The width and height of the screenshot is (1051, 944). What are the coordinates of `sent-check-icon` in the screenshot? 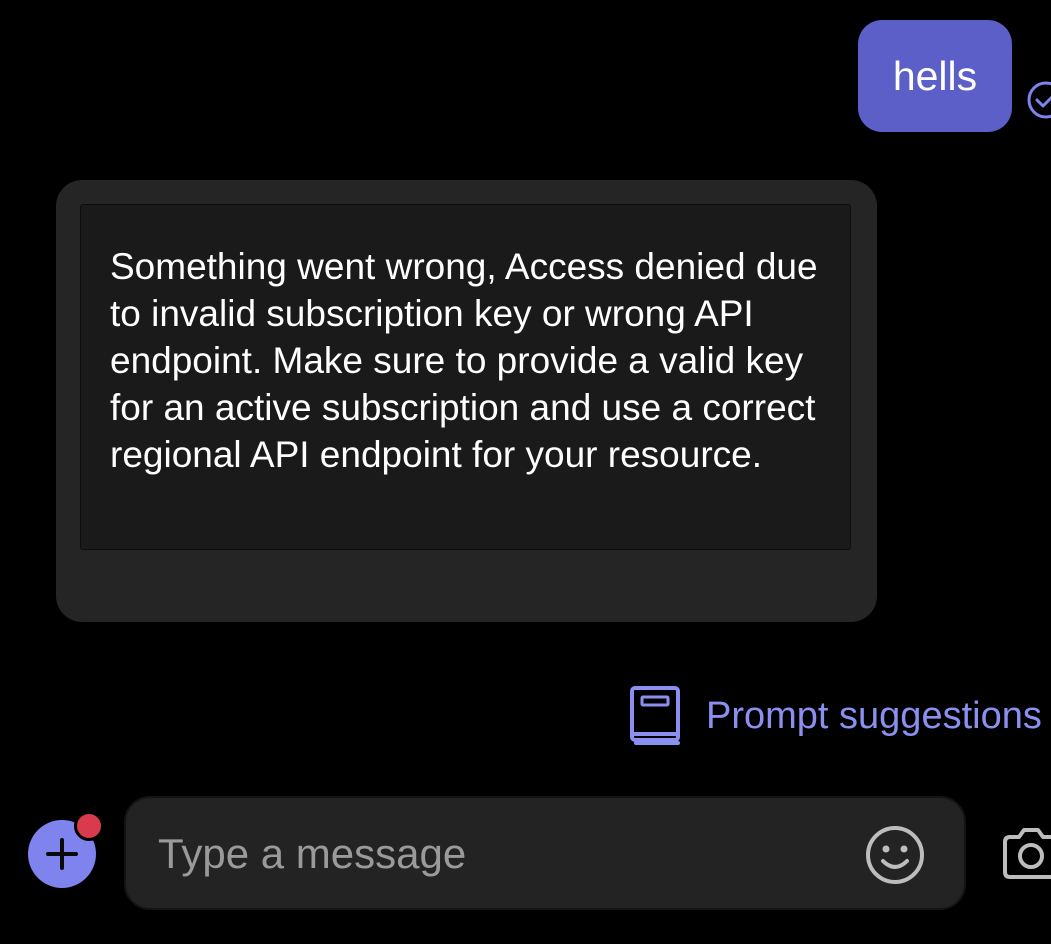 It's located at (1039, 100).